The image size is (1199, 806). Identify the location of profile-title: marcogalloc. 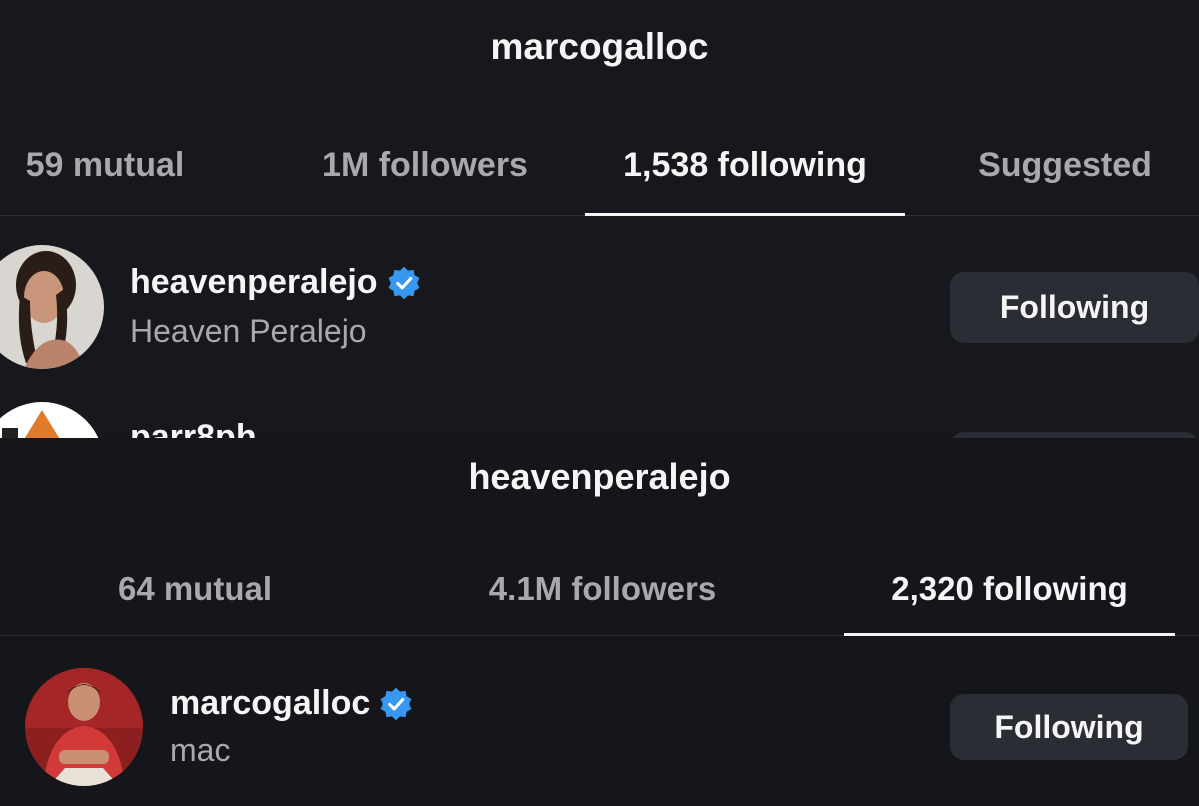
(599, 46).